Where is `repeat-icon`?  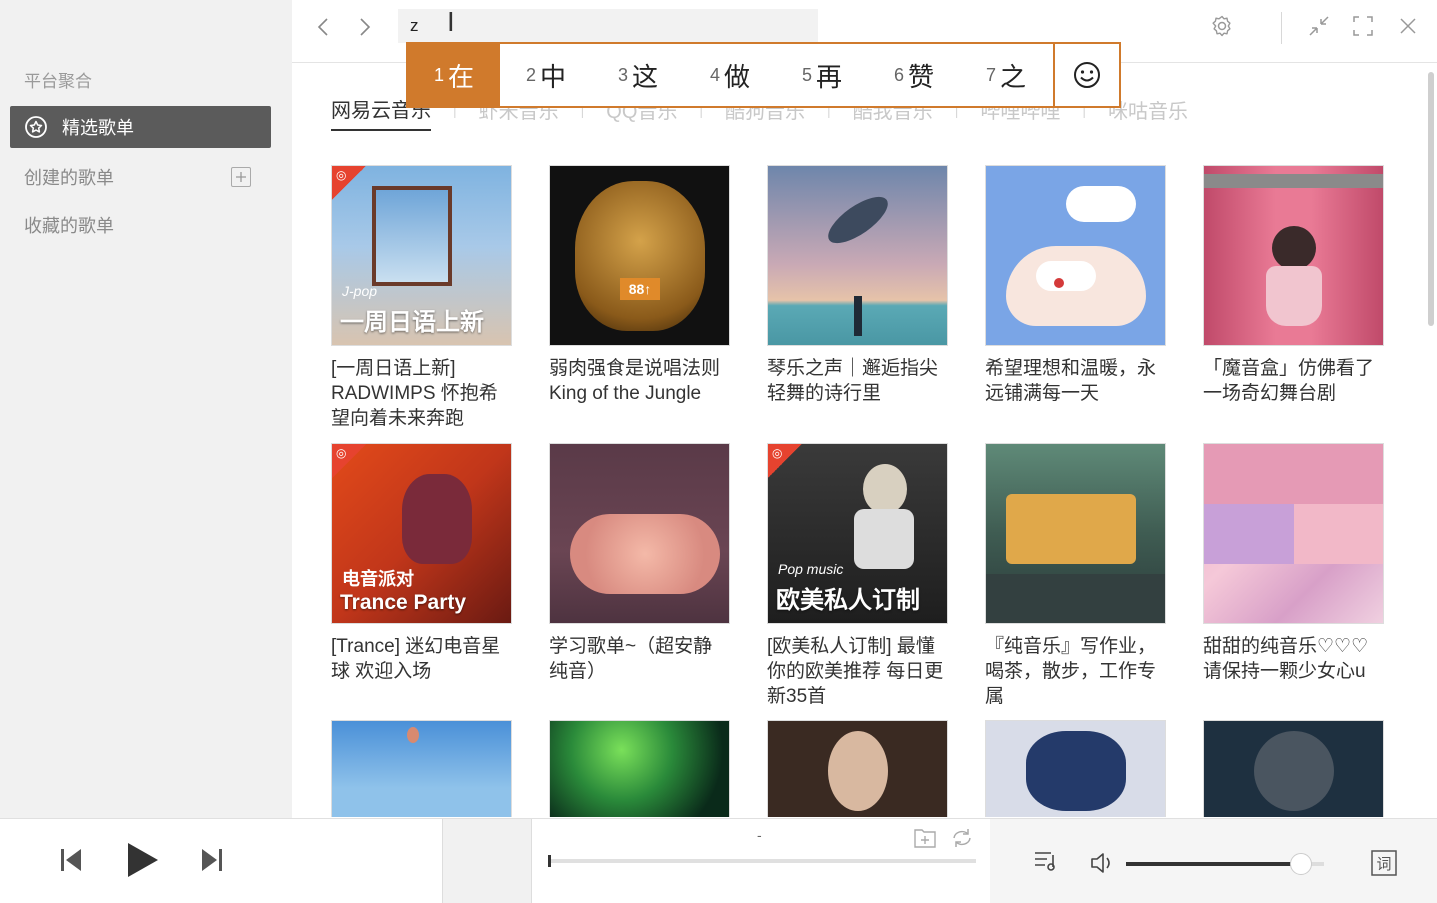
repeat-icon is located at coordinates (962, 838).